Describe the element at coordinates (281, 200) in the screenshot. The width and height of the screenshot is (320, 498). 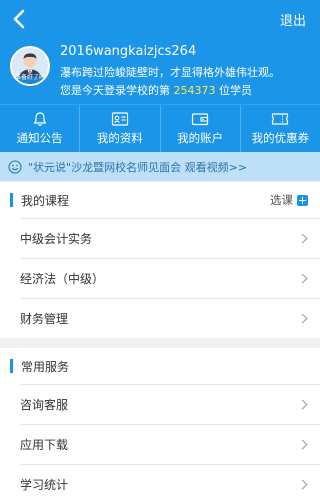
I see `select-course-label: 选课` at that location.